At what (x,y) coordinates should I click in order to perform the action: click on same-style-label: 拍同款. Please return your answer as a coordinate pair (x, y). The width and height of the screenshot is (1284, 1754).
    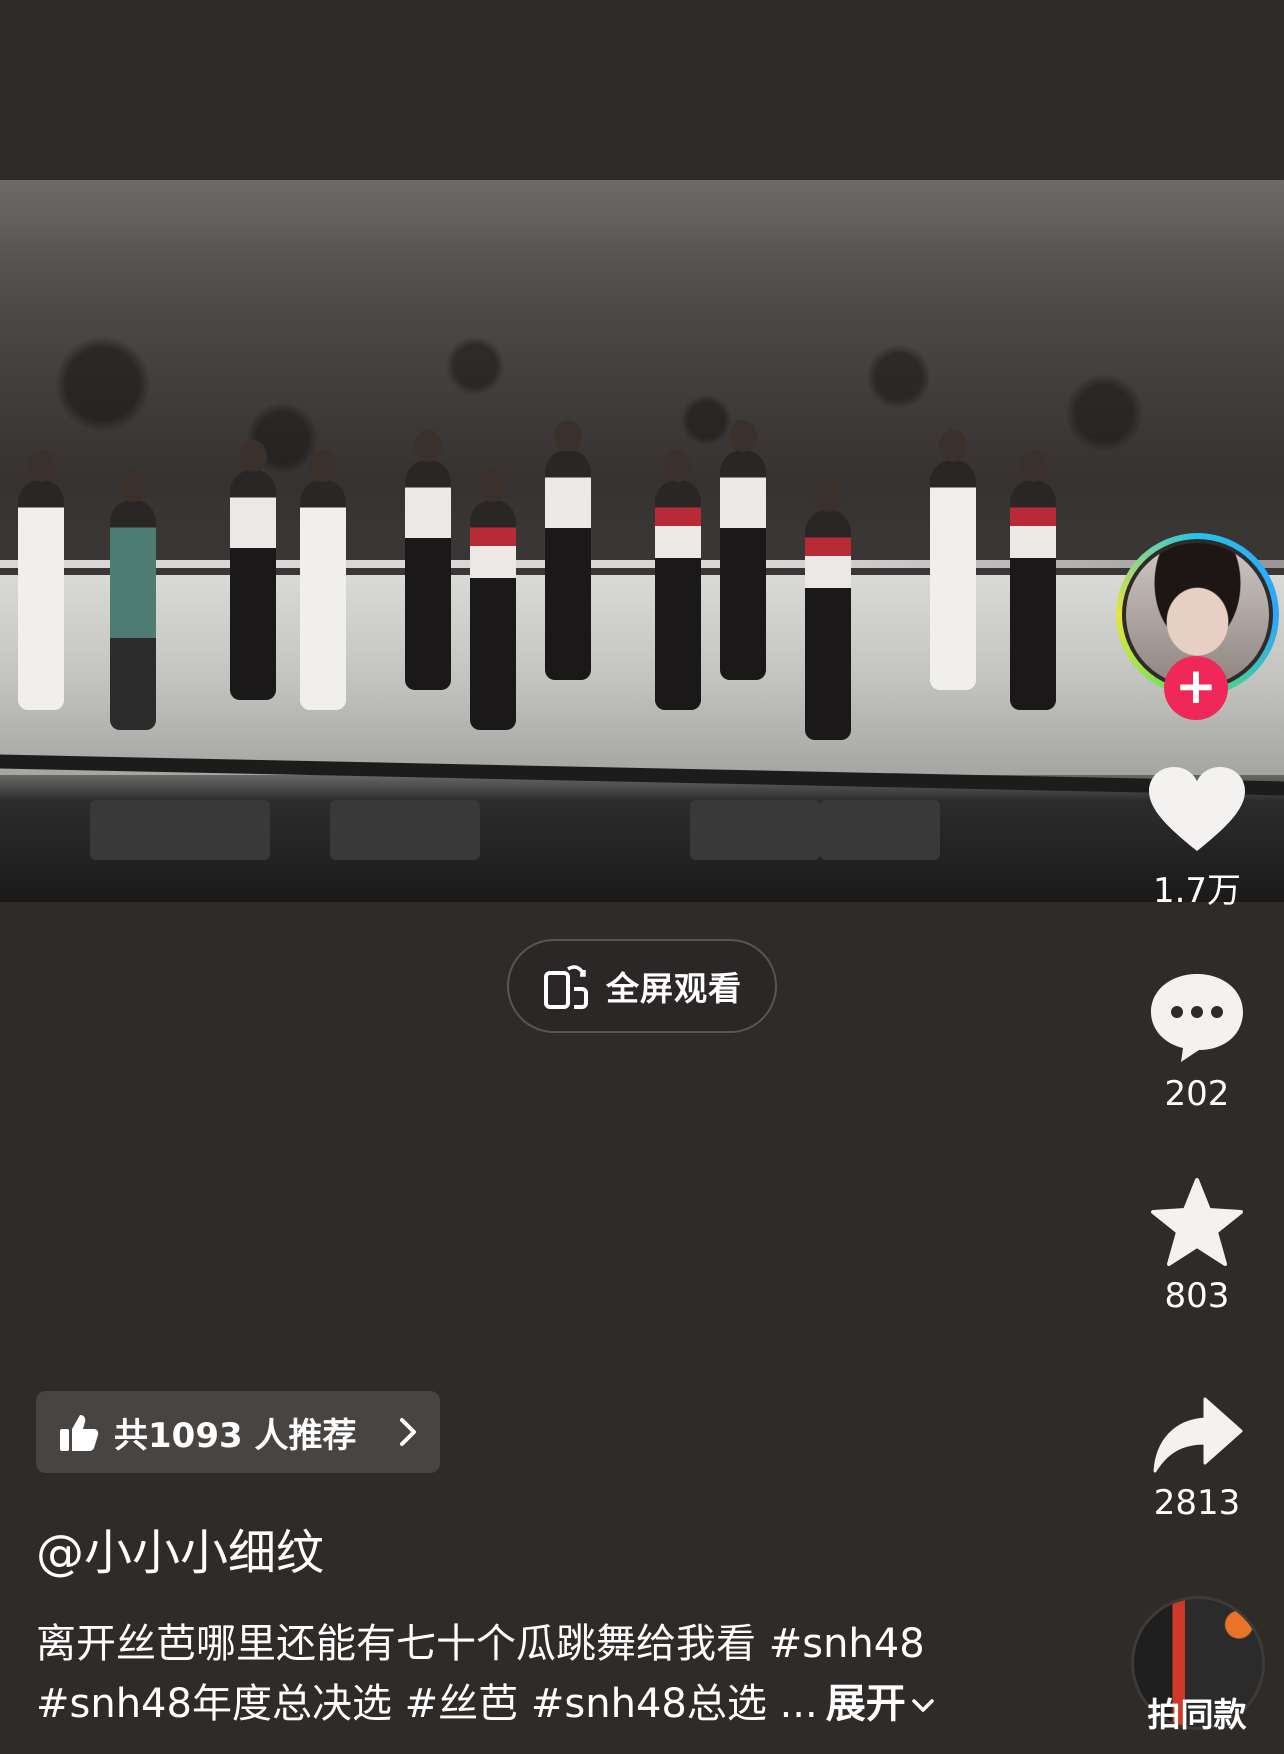
    Looking at the image, I should click on (1197, 1712).